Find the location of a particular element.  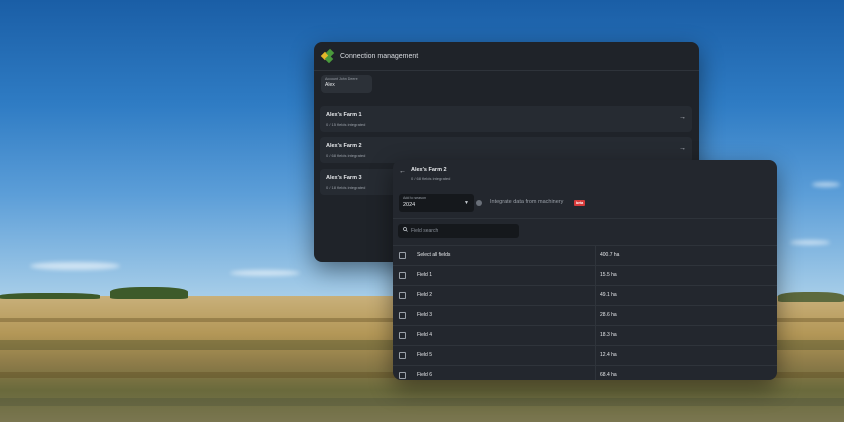

field-area: 15.5 ha is located at coordinates (608, 275).